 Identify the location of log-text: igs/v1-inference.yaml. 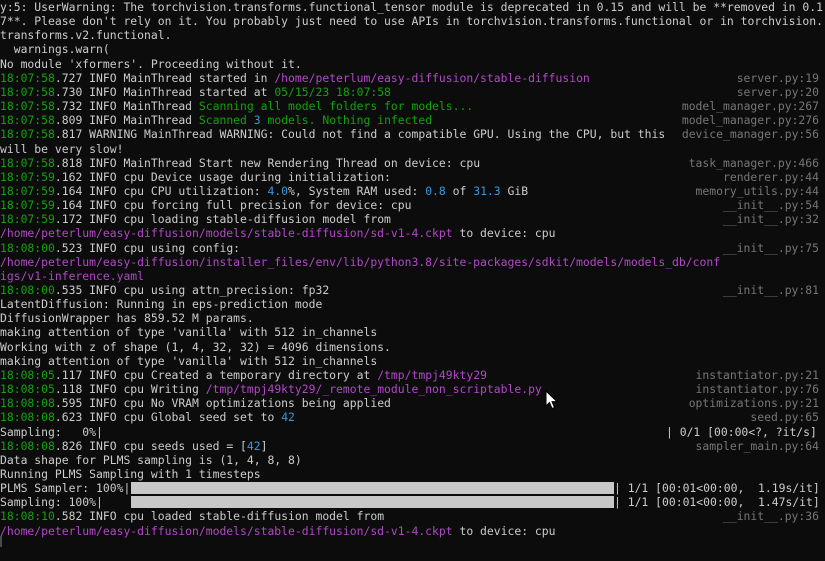
(72, 275).